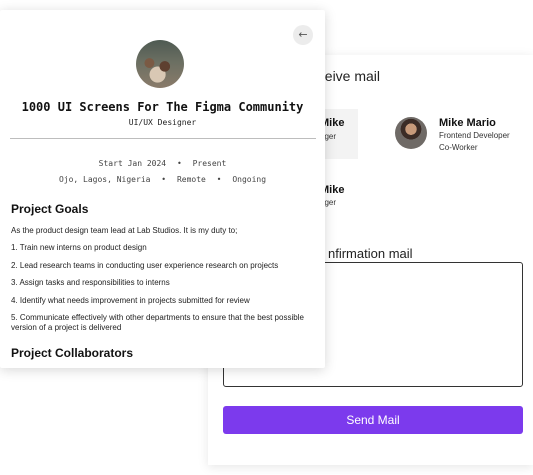 The height and width of the screenshot is (475, 533). What do you see at coordinates (79, 247) in the screenshot?
I see `goal-item: 1. Train new interns on product design` at bounding box center [79, 247].